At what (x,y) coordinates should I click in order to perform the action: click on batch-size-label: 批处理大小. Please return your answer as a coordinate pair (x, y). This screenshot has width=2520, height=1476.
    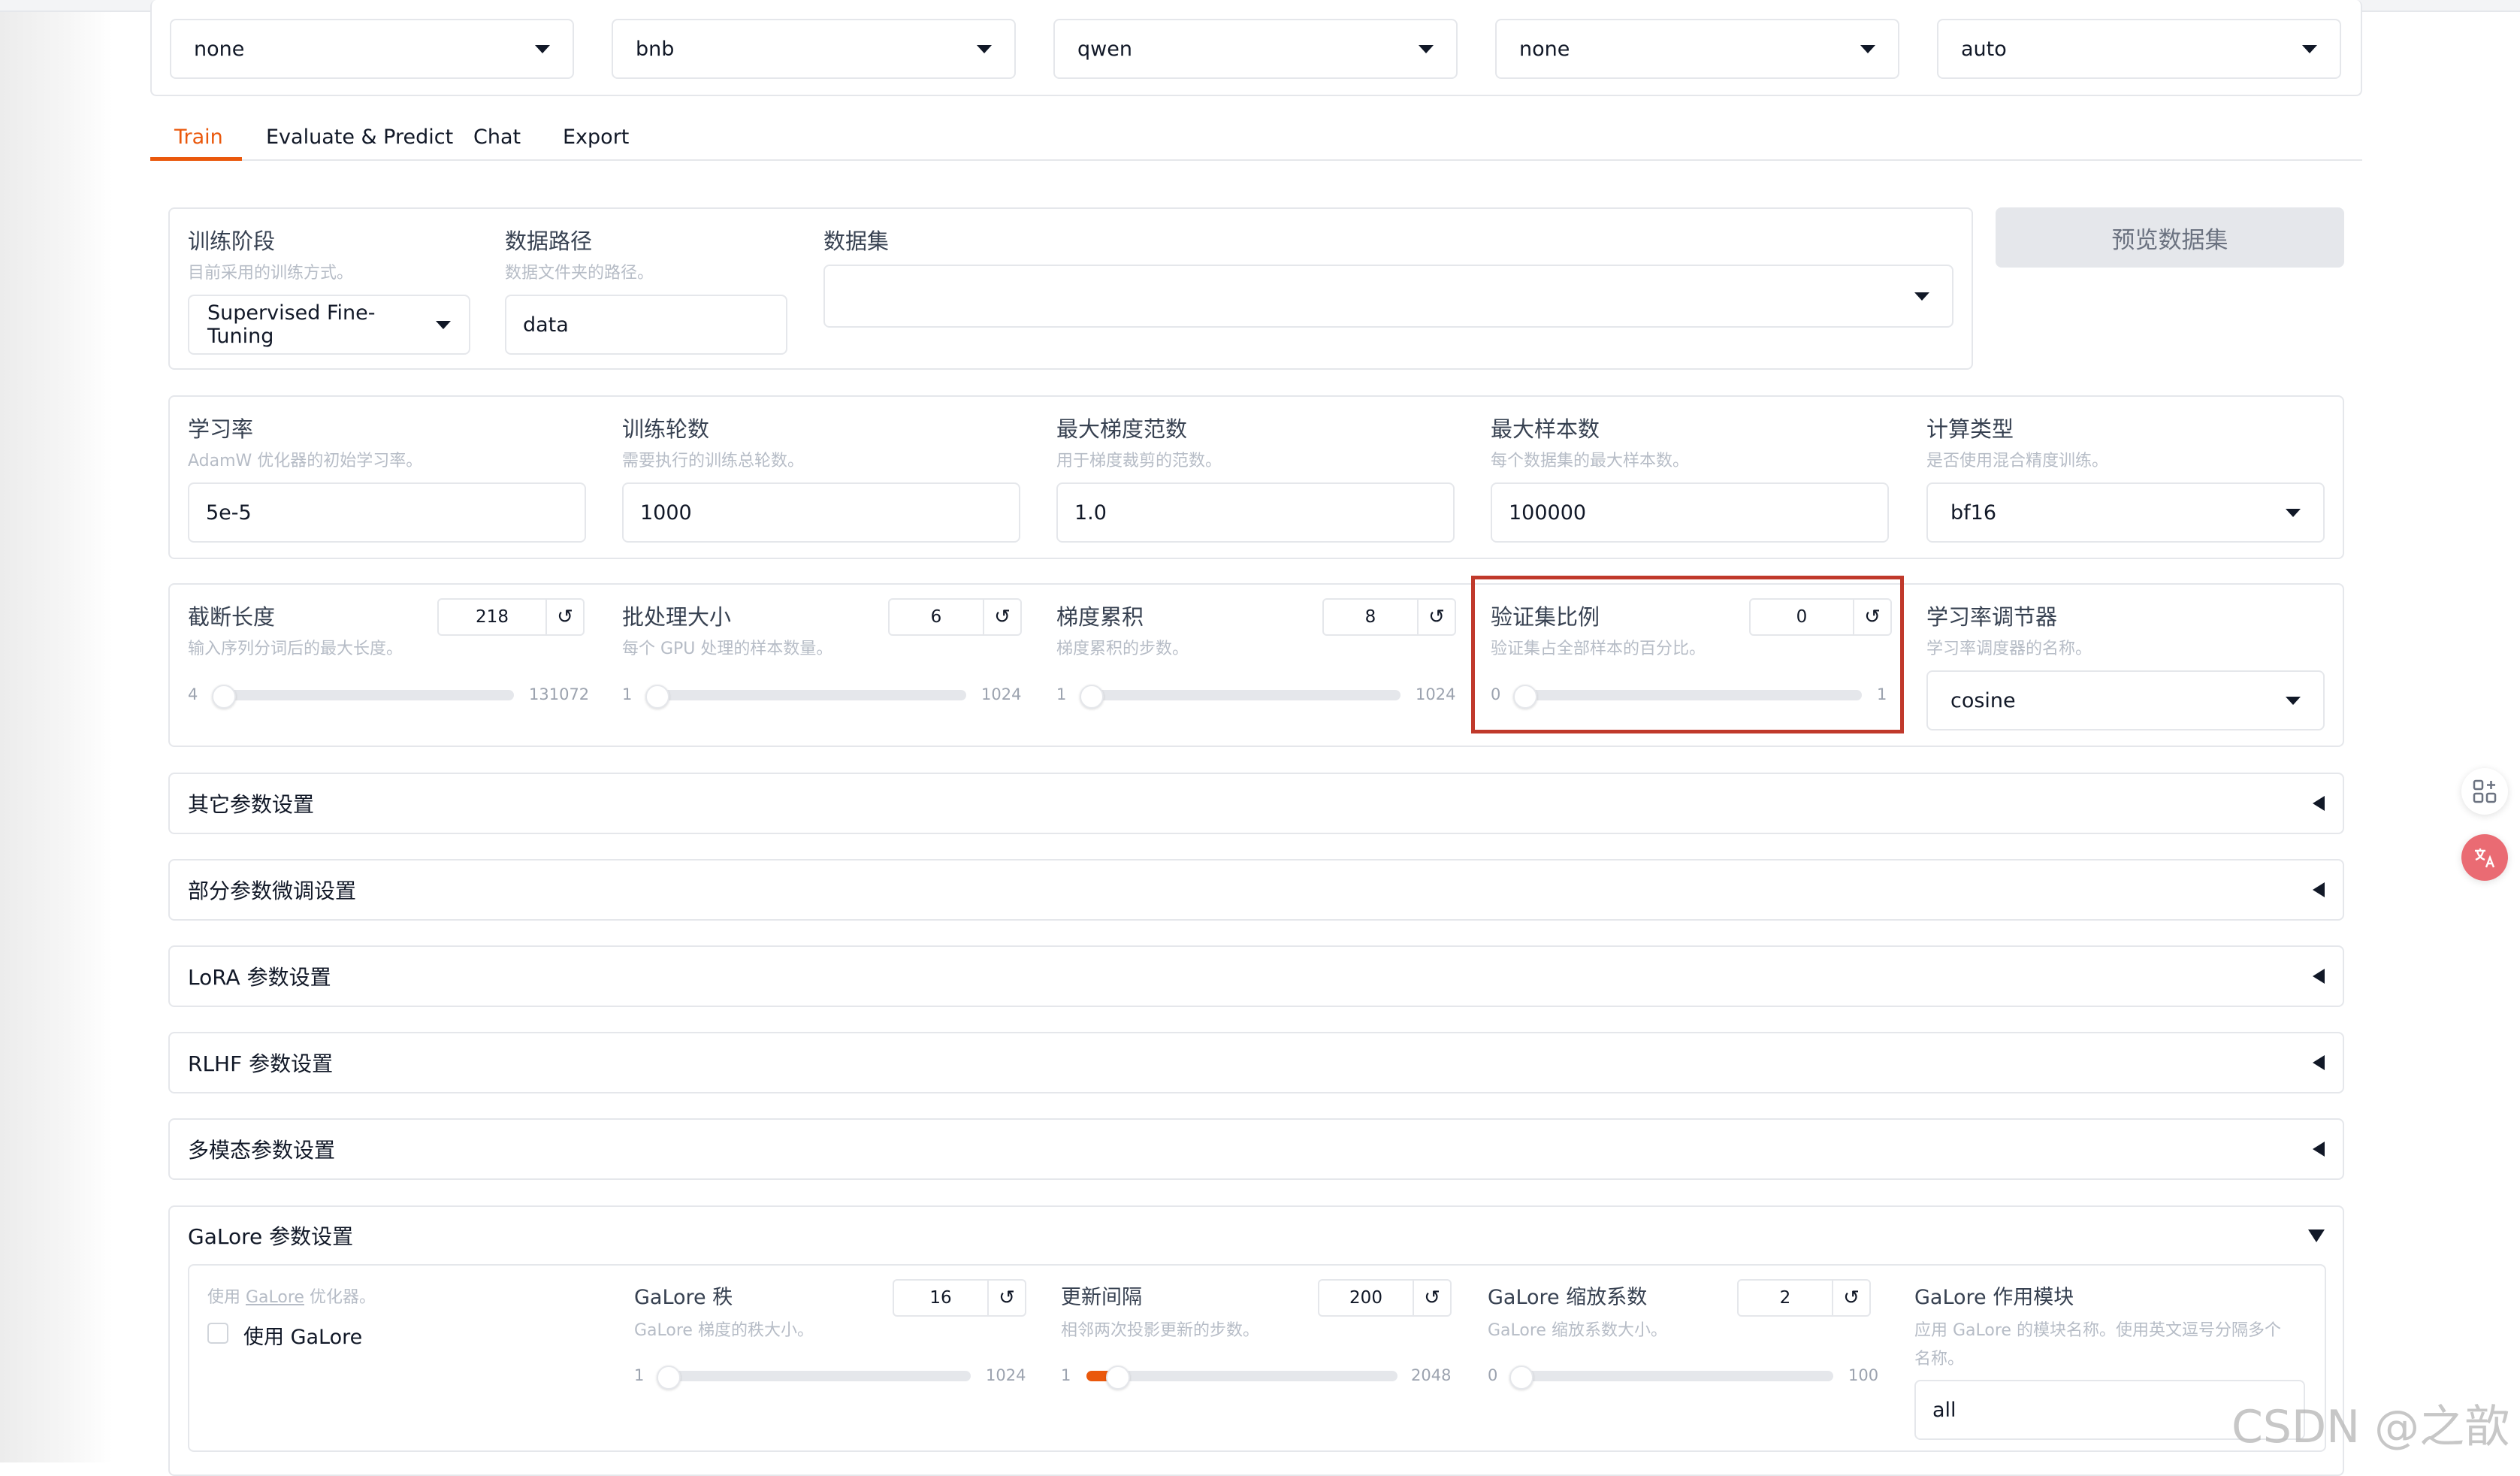
    Looking at the image, I should click on (677, 617).